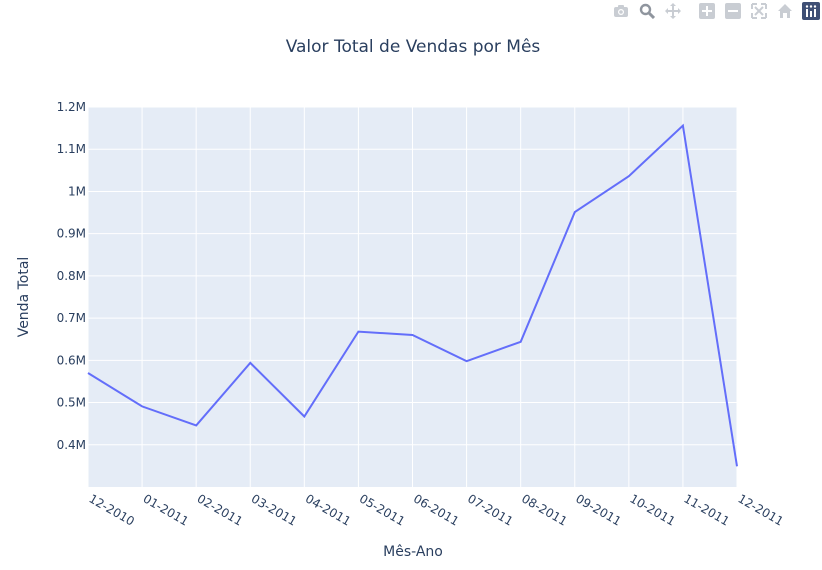 The height and width of the screenshot is (570, 822). Describe the element at coordinates (71, 149) in the screenshot. I see `y-tick-label: 1.1M` at that location.